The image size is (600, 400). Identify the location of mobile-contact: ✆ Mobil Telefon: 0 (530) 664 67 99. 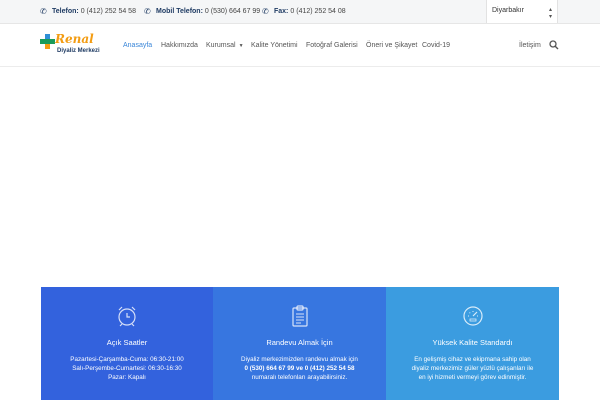
(202, 11).